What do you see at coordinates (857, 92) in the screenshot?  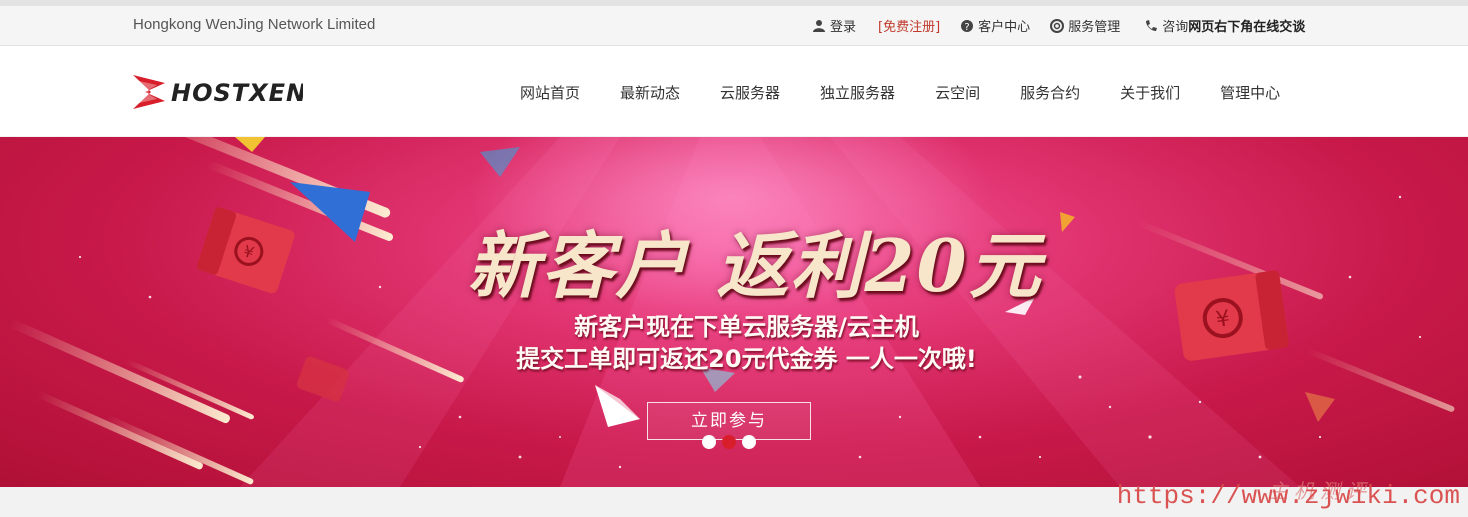 I see `nav-dedicated-server: 独立服务器` at bounding box center [857, 92].